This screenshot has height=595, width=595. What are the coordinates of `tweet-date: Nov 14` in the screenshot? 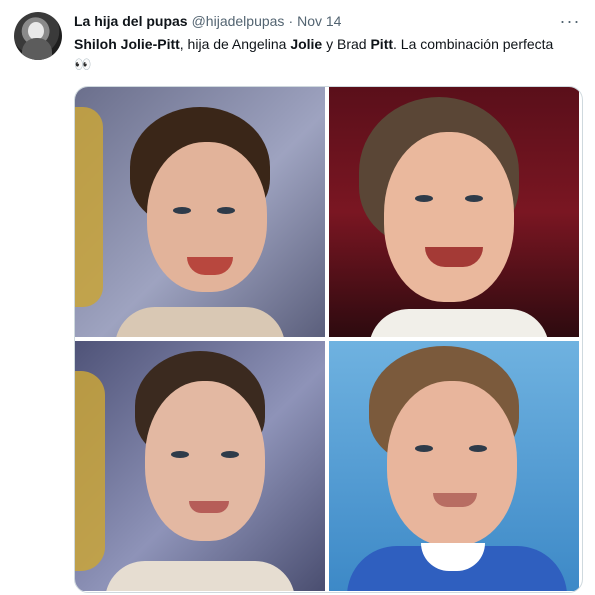 It's located at (319, 21).